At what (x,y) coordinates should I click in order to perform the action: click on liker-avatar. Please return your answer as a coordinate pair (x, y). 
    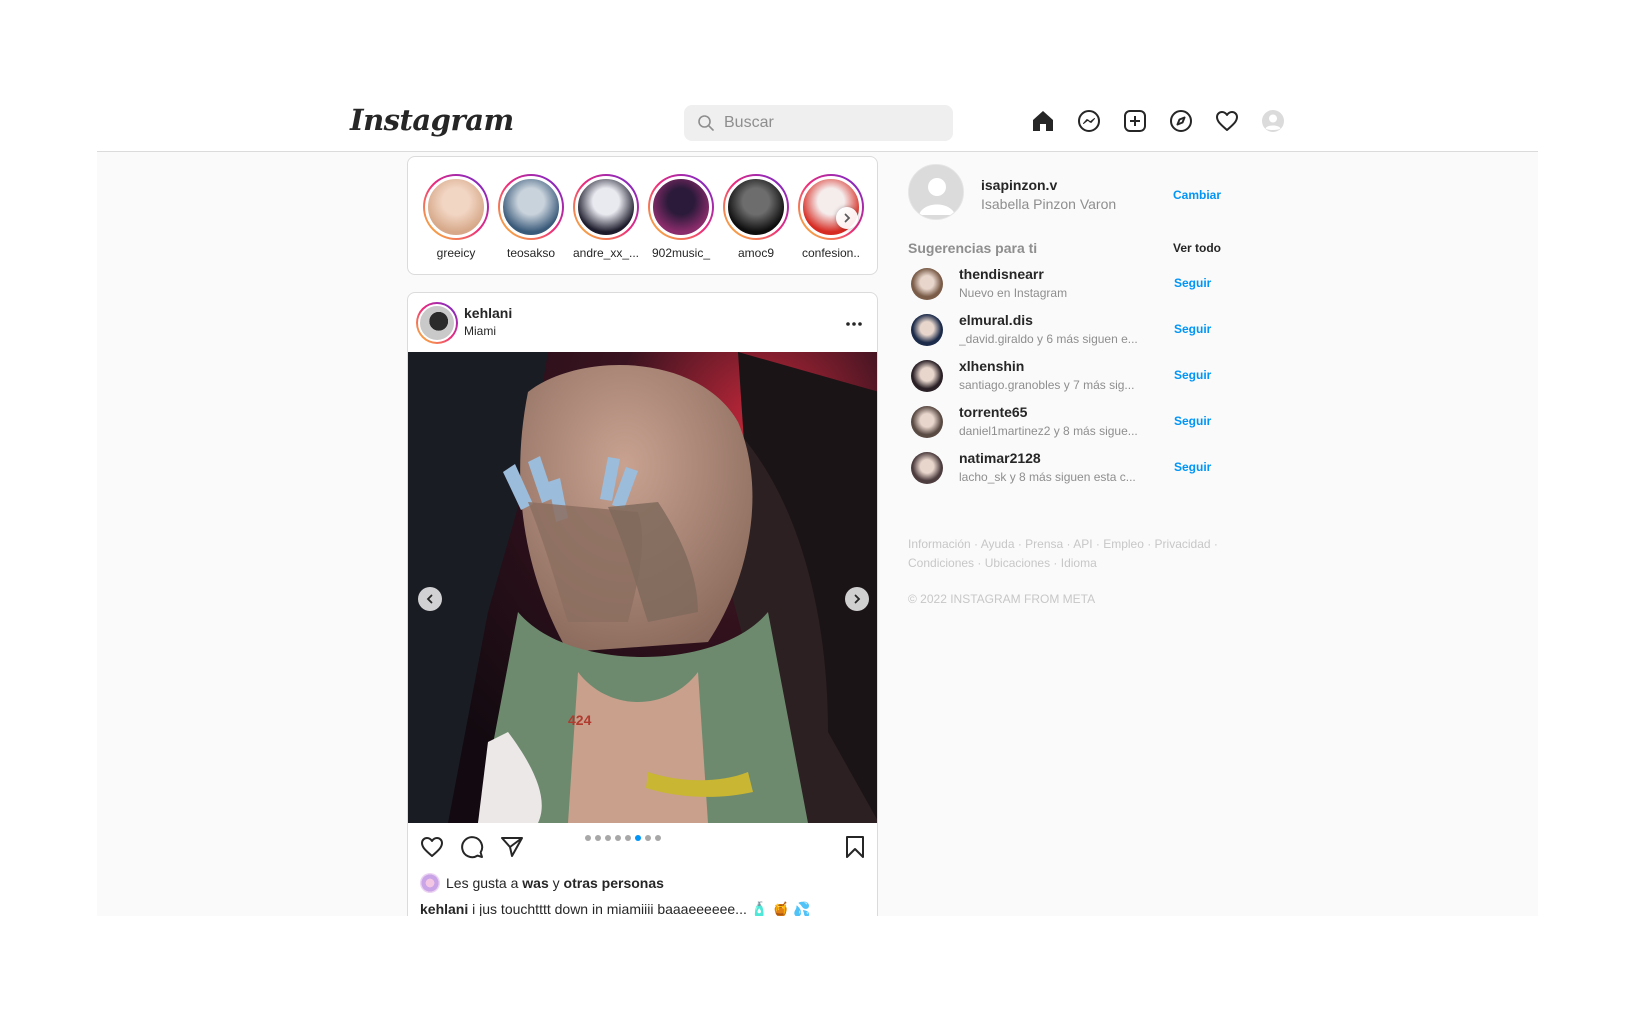
    Looking at the image, I should click on (430, 883).